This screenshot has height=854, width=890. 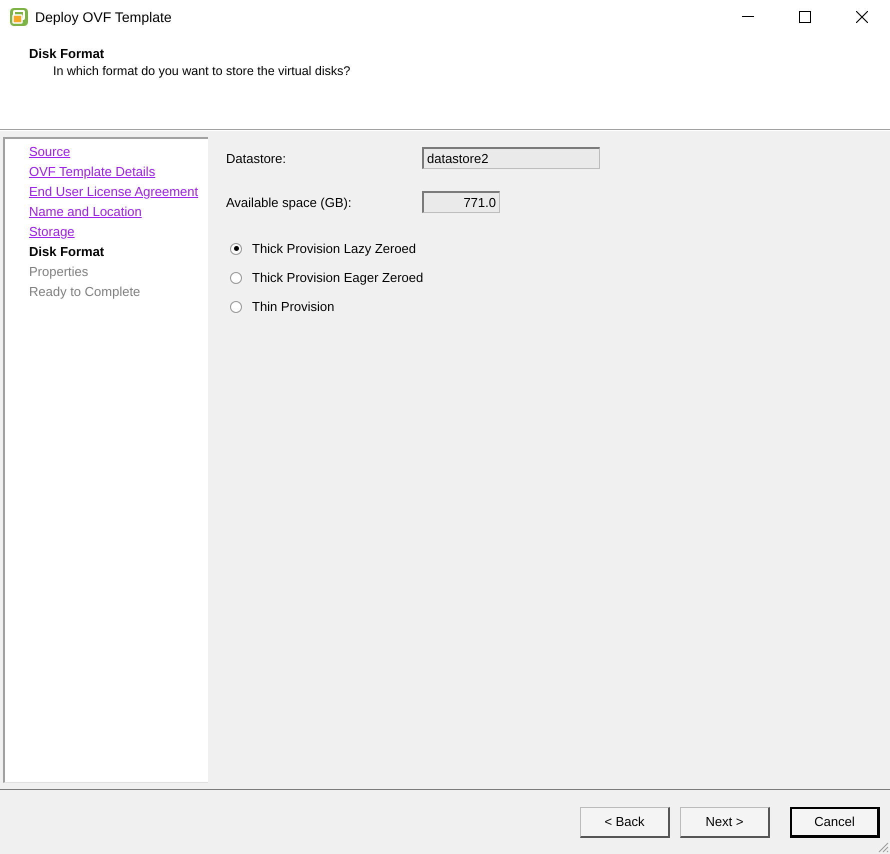 What do you see at coordinates (118, 192) in the screenshot?
I see `step-link: End User License Agreement` at bounding box center [118, 192].